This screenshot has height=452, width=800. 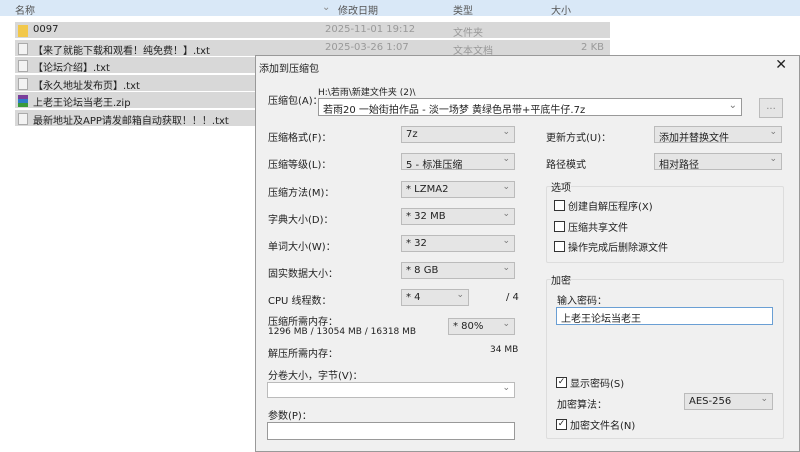 I want to click on shared-label: 压缩共享文件, so click(x=598, y=228).